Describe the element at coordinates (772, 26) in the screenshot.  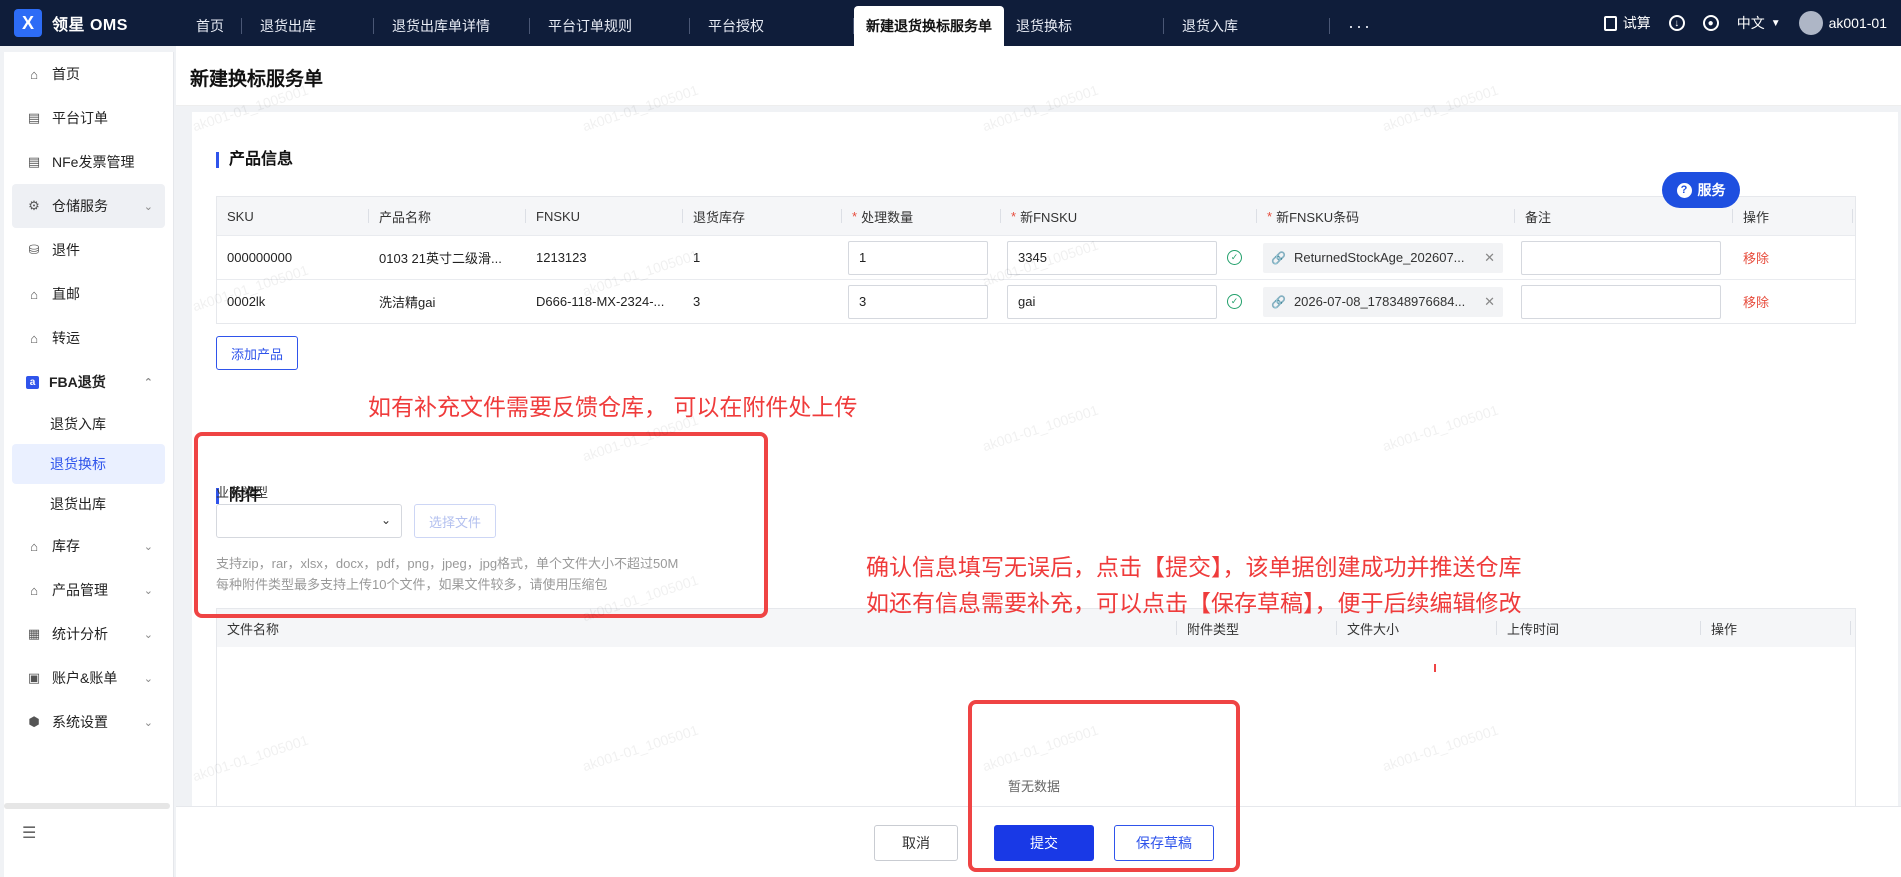
I see `tab-platform-auth: 平台授权` at that location.